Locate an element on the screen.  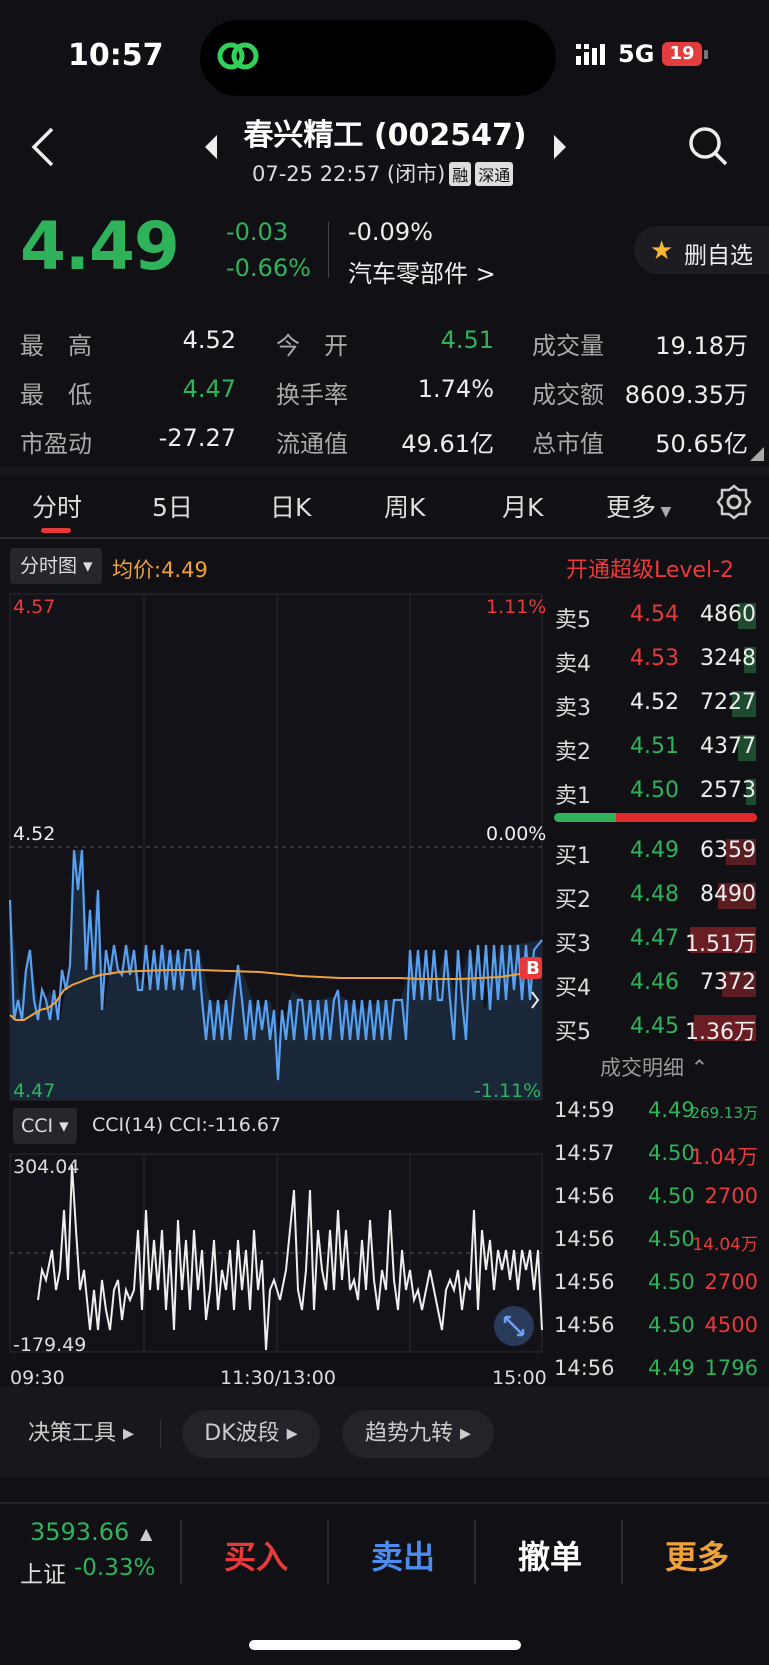
link-icon is located at coordinates (238, 58).